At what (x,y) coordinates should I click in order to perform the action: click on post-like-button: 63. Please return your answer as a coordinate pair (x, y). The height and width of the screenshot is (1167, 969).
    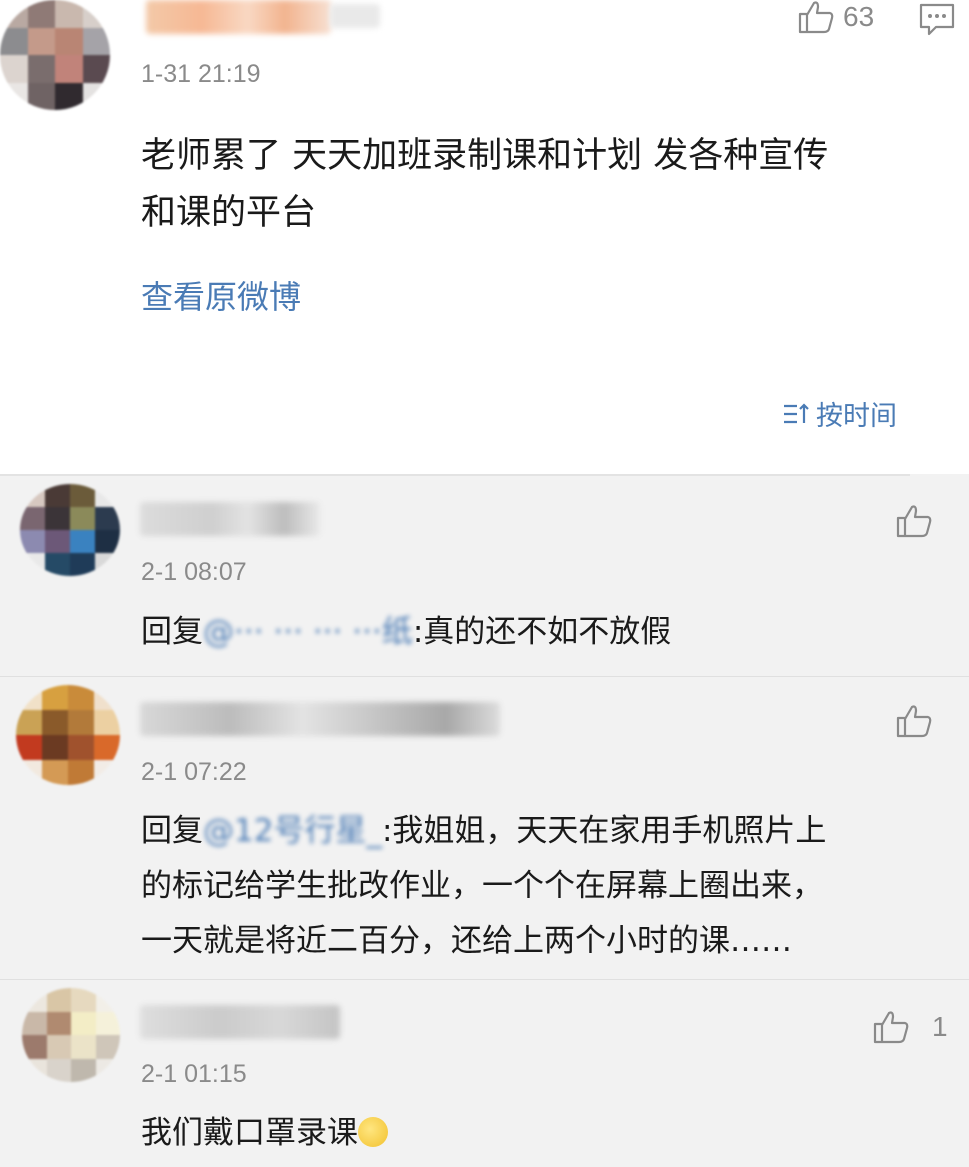
    Looking at the image, I should click on (835, 17).